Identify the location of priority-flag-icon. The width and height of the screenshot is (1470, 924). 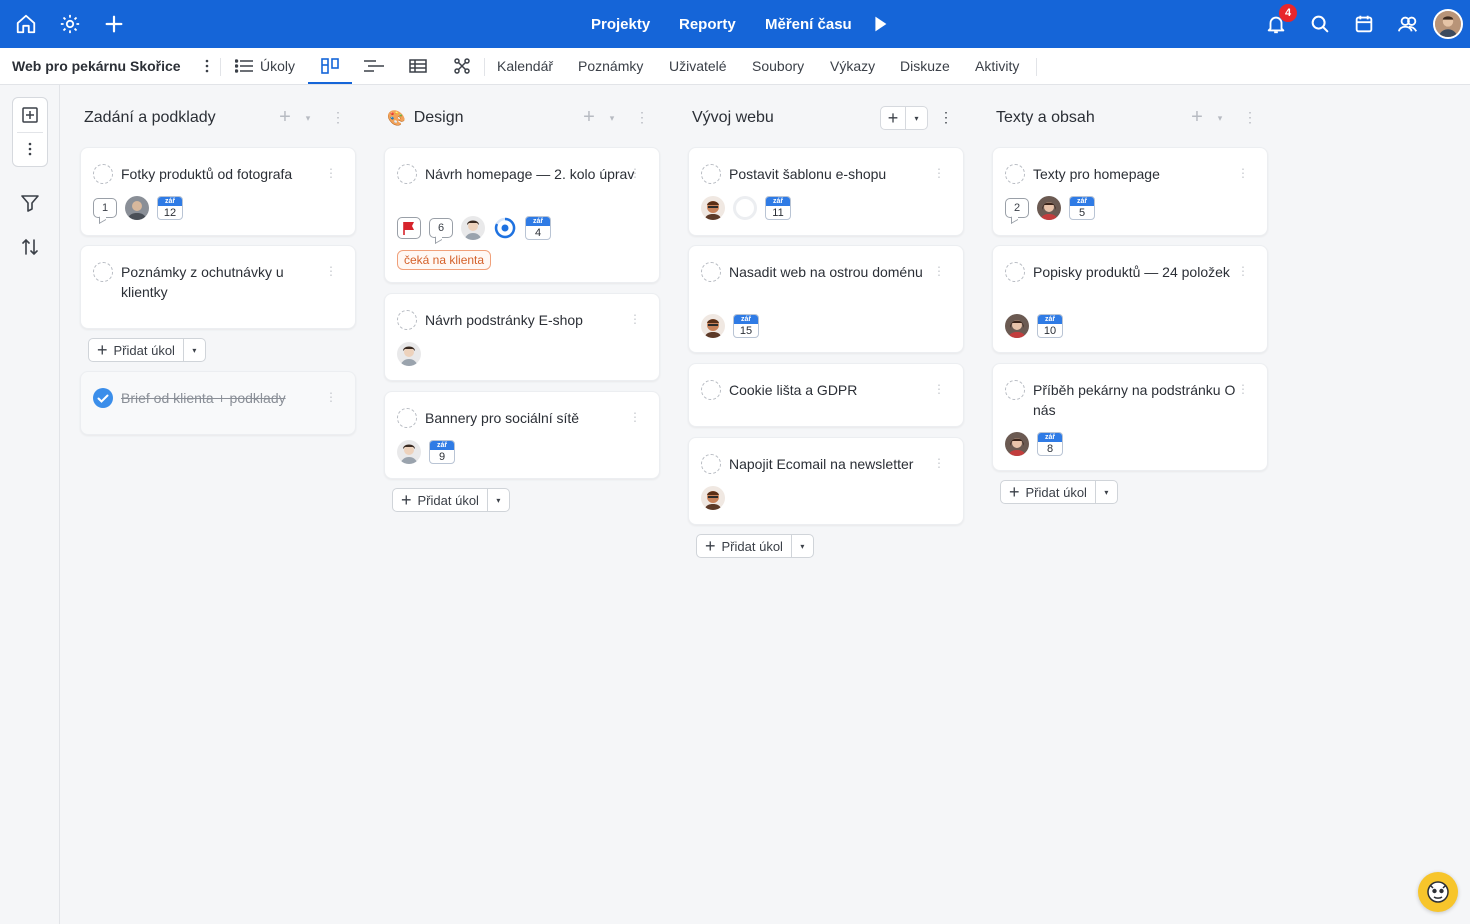
(409, 228).